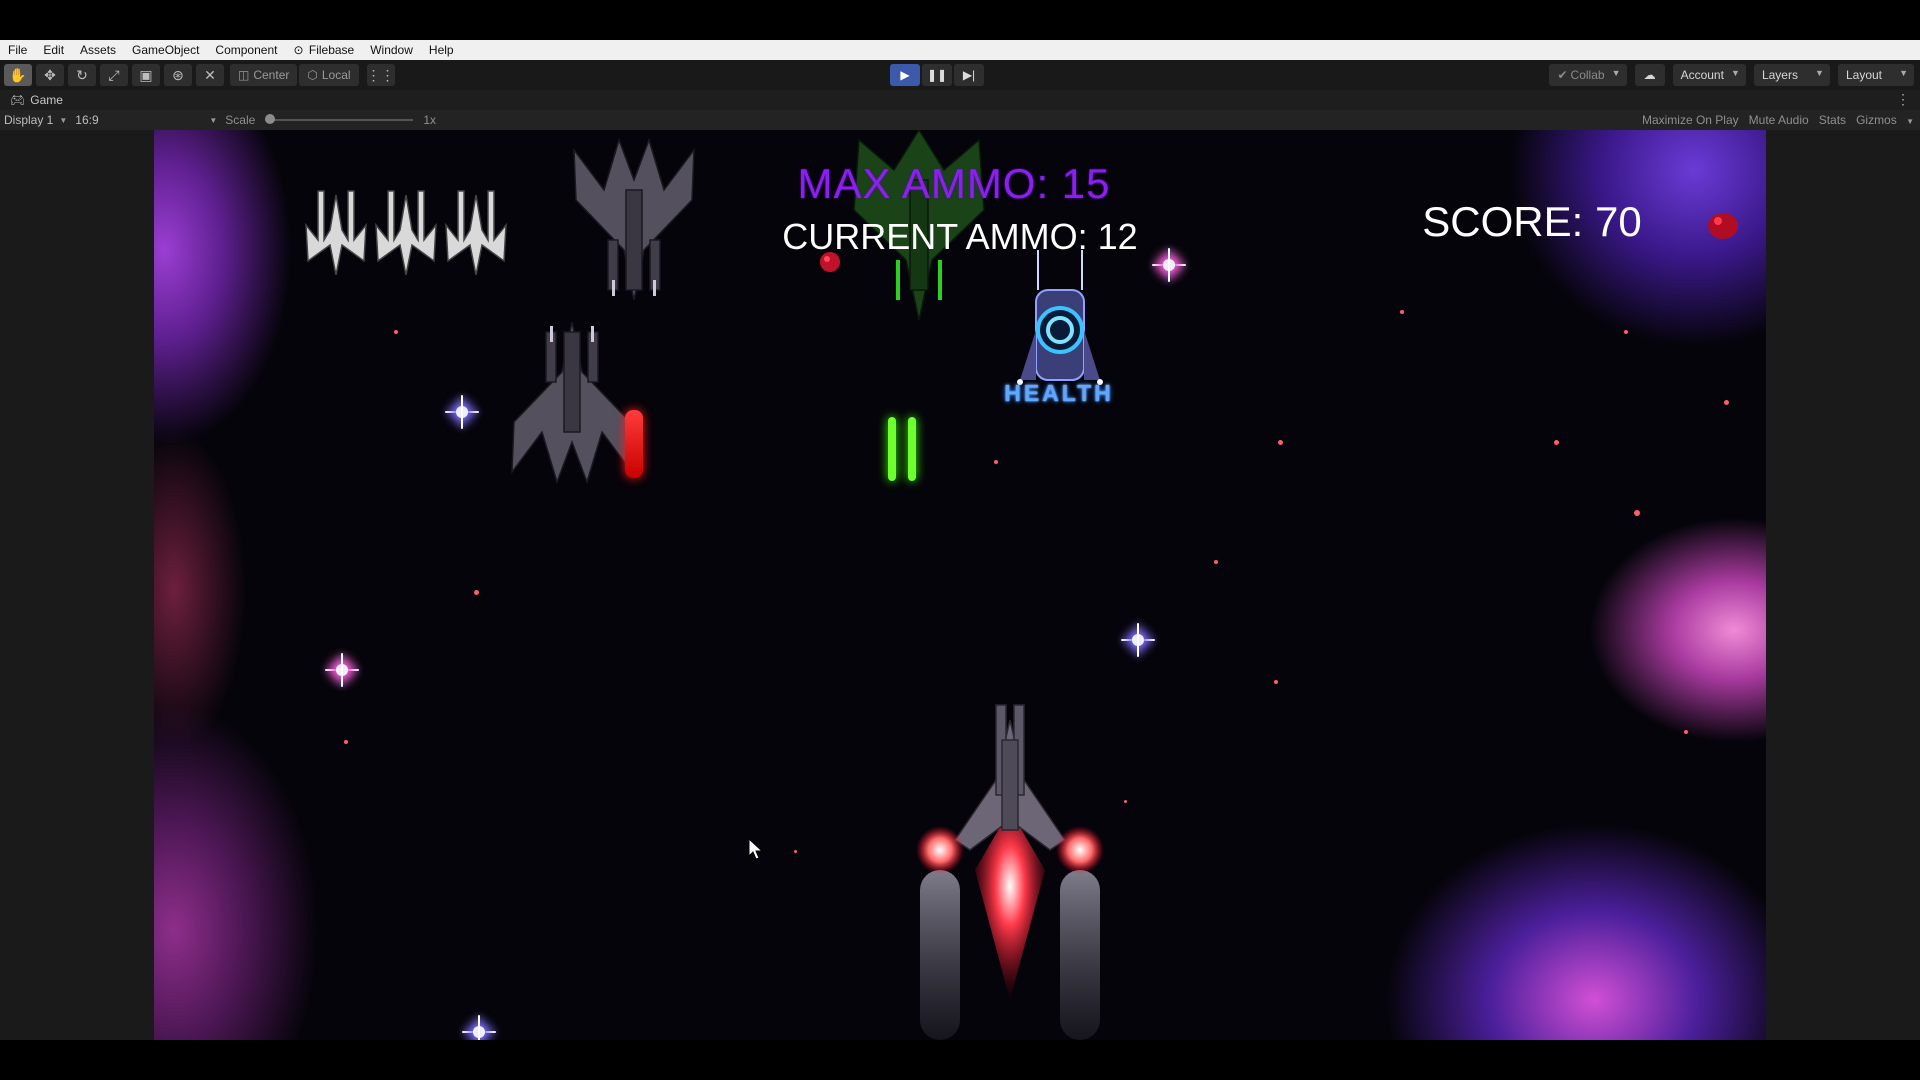 The image size is (1920, 1080). What do you see at coordinates (114, 75) in the screenshot?
I see `scale-tool-button: ⤢` at bounding box center [114, 75].